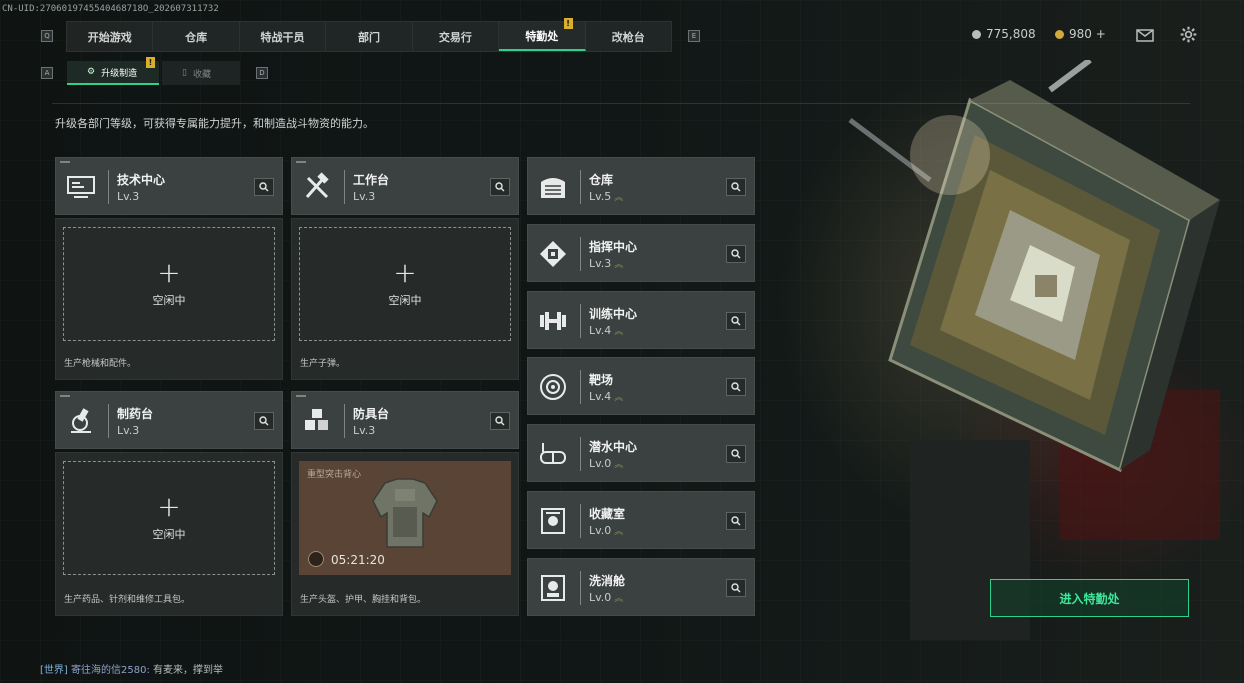 Image resolution: width=1244 pixels, height=683 pixels. What do you see at coordinates (601, 380) in the screenshot?
I see `facility-name: 靶场` at bounding box center [601, 380].